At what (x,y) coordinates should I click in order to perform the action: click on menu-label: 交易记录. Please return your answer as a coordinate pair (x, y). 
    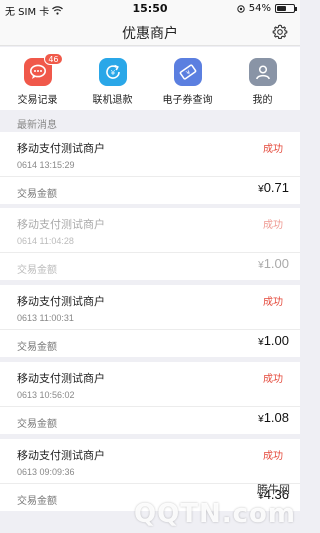
    Looking at the image, I should click on (37, 100).